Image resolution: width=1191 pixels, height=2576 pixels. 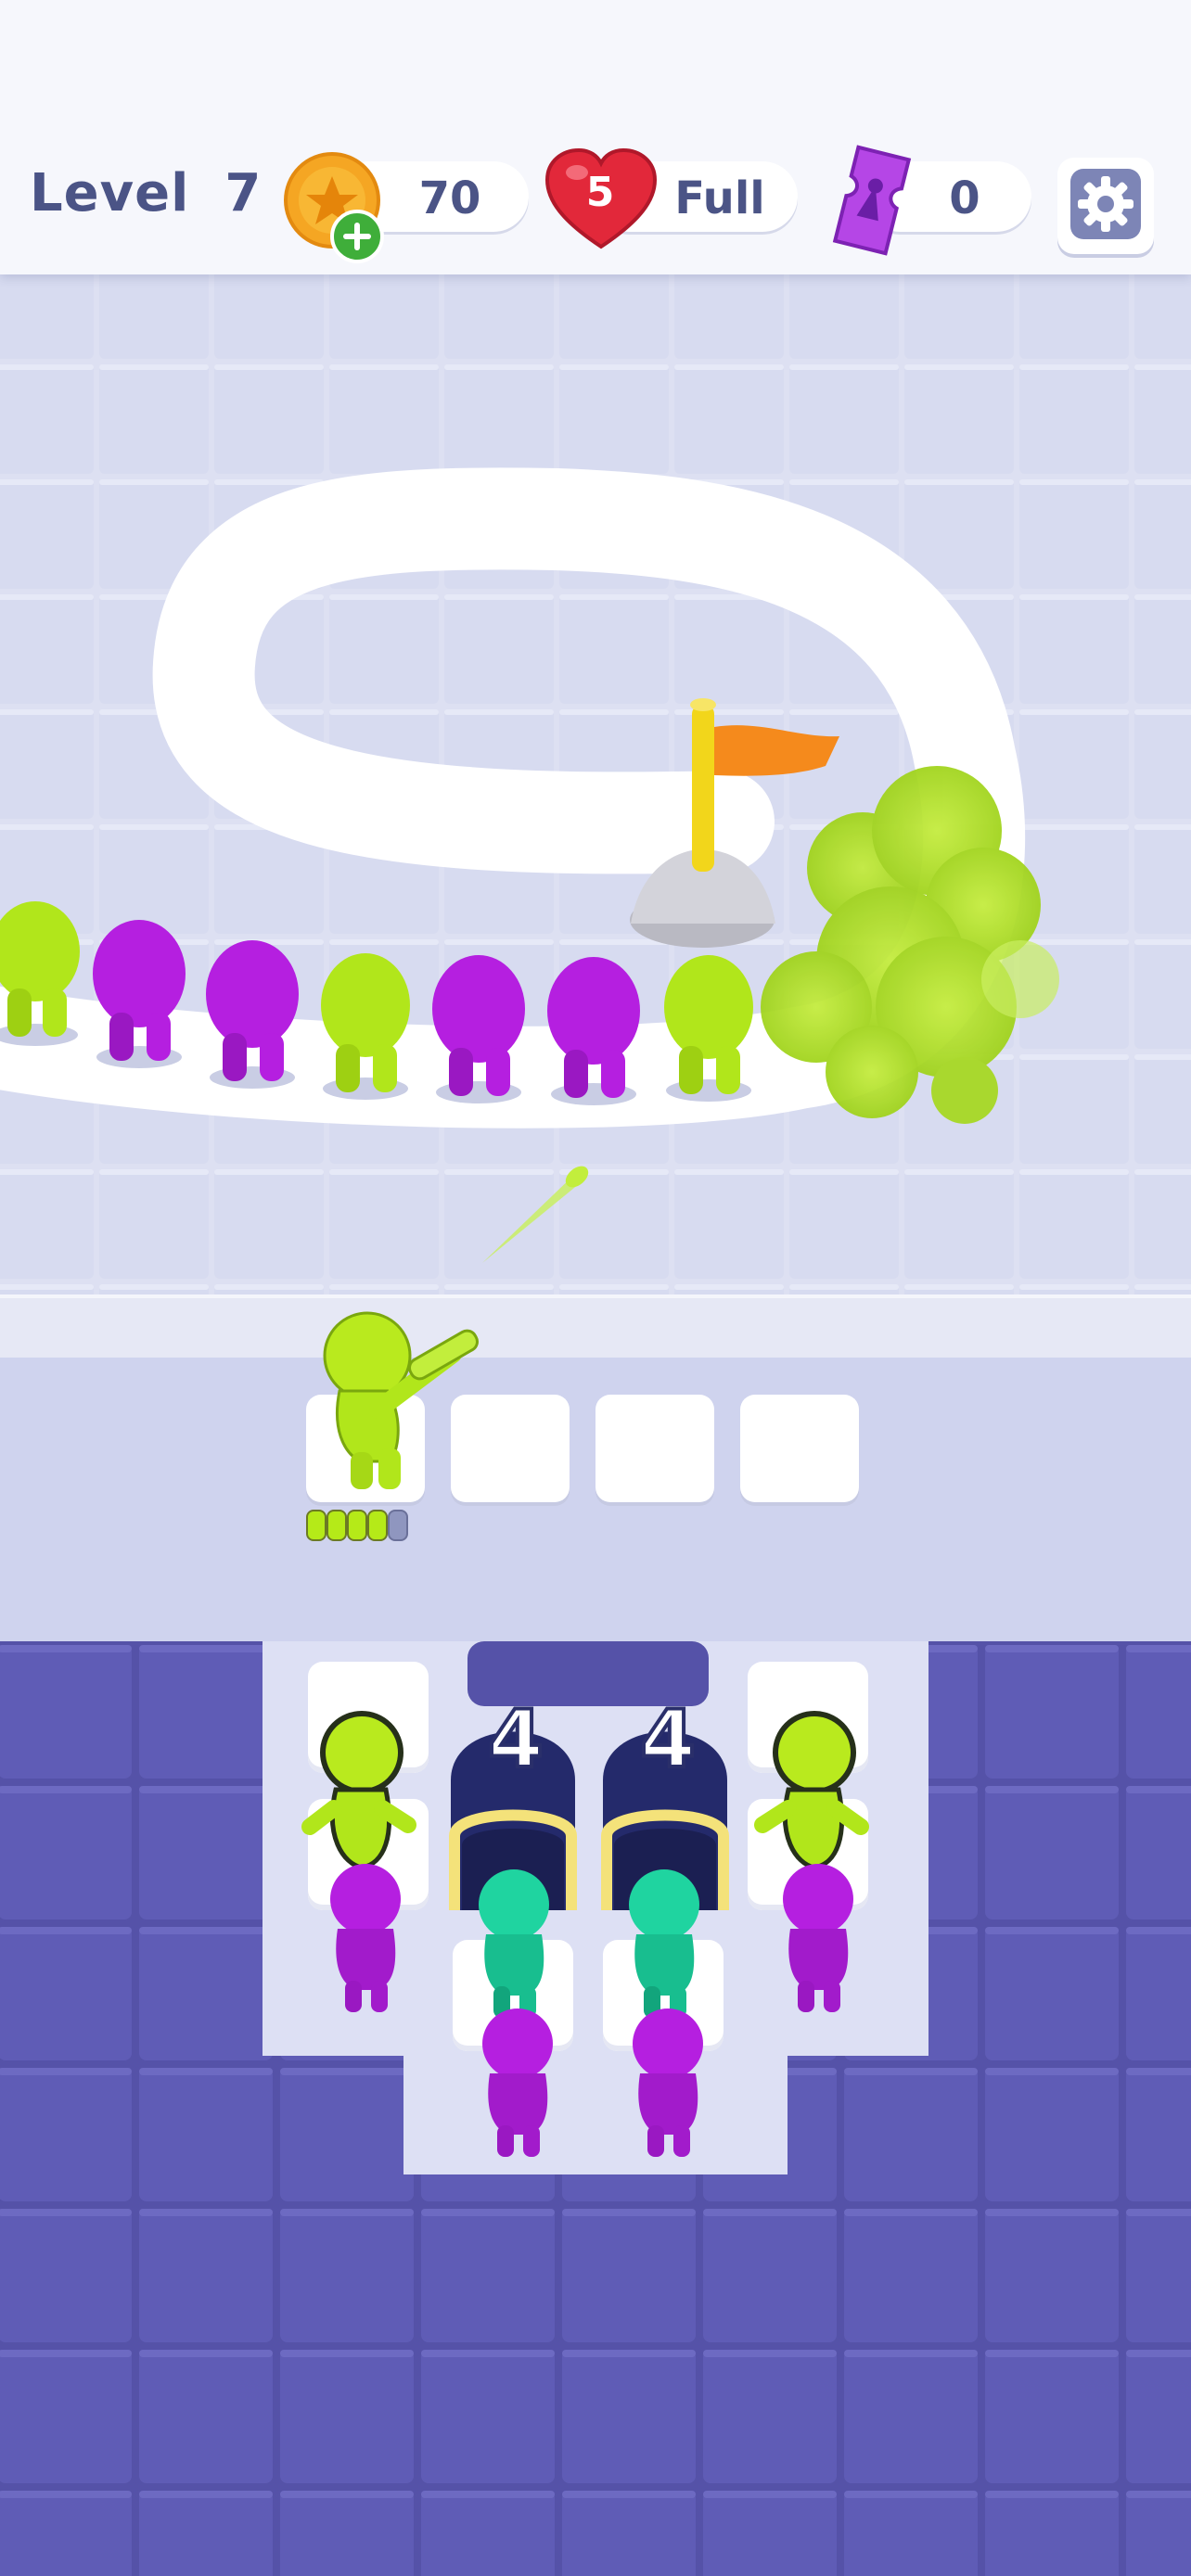 I want to click on lives-status: Full, so click(x=719, y=198).